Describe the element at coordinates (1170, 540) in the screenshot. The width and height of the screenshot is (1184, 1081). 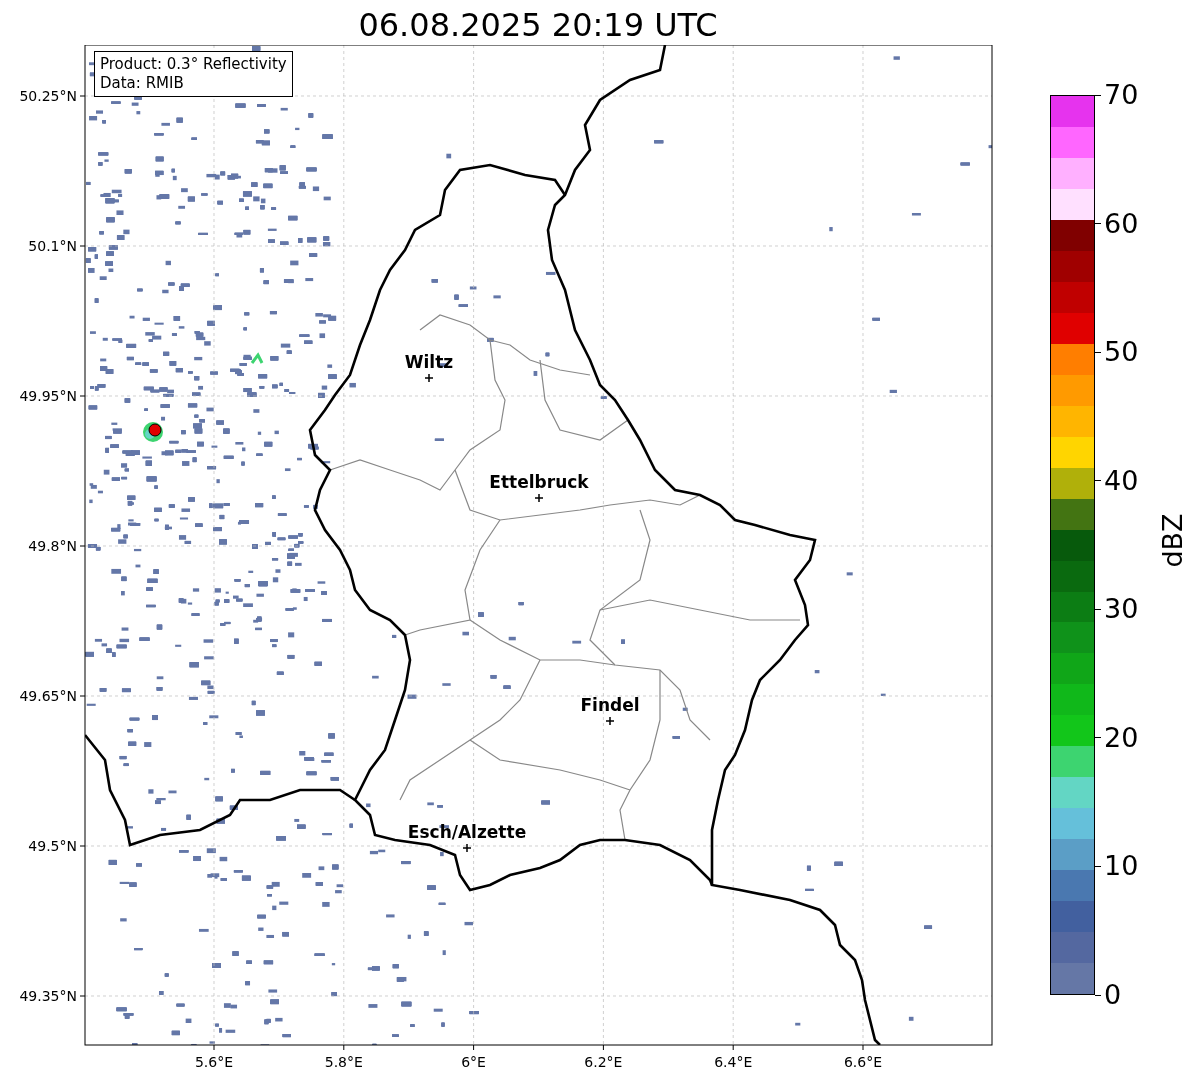
I see `colorbar-label: dBZ` at that location.